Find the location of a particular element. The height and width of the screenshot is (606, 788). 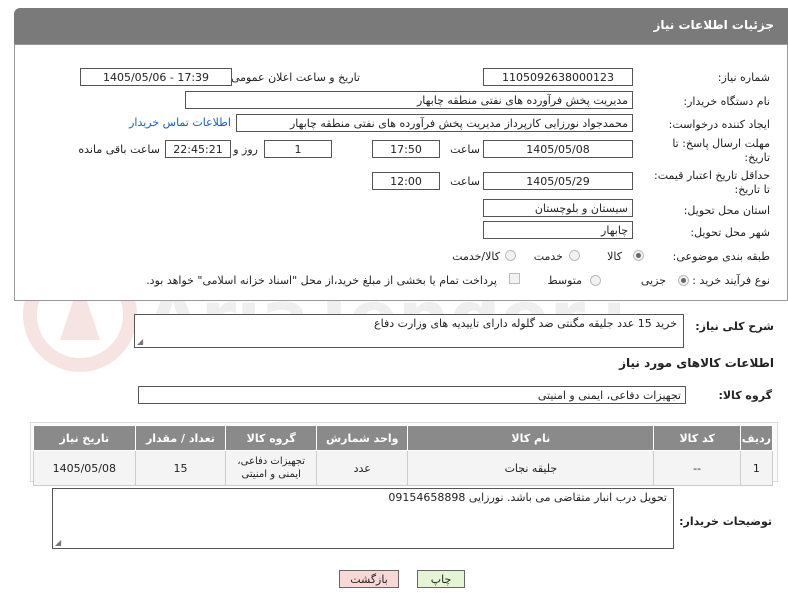

purchase-type-option-minor: جزیی is located at coordinates (653, 280).